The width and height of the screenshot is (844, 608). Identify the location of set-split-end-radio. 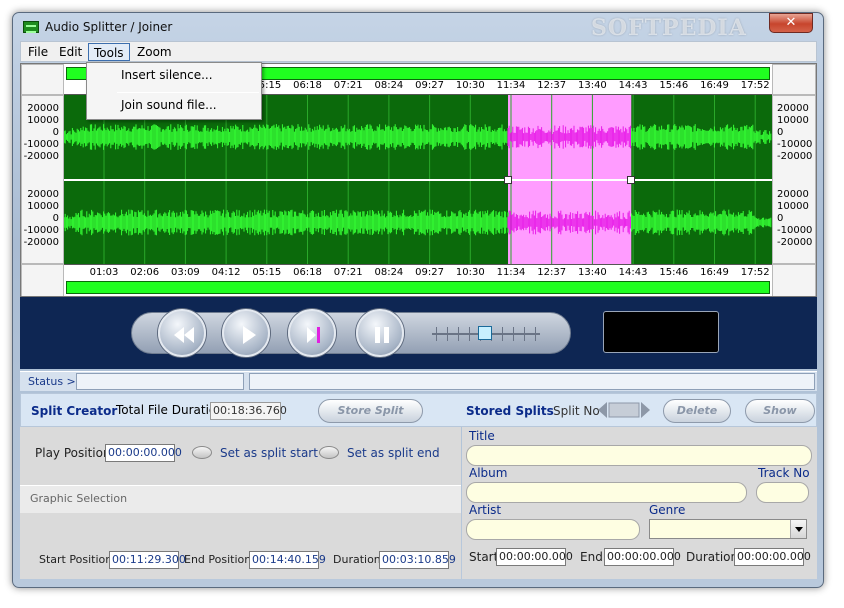
(329, 452).